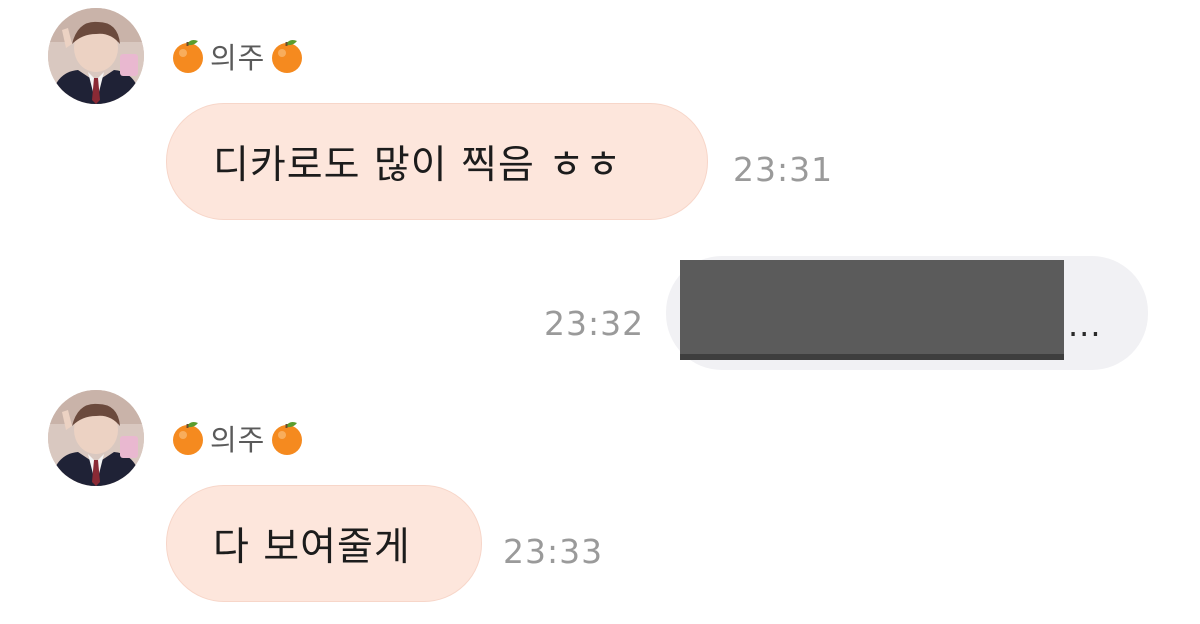 Image resolution: width=1200 pixels, height=624 pixels. I want to click on message-text: 디카로도 많이 찍음 ㅎㅎ, so click(417, 165).